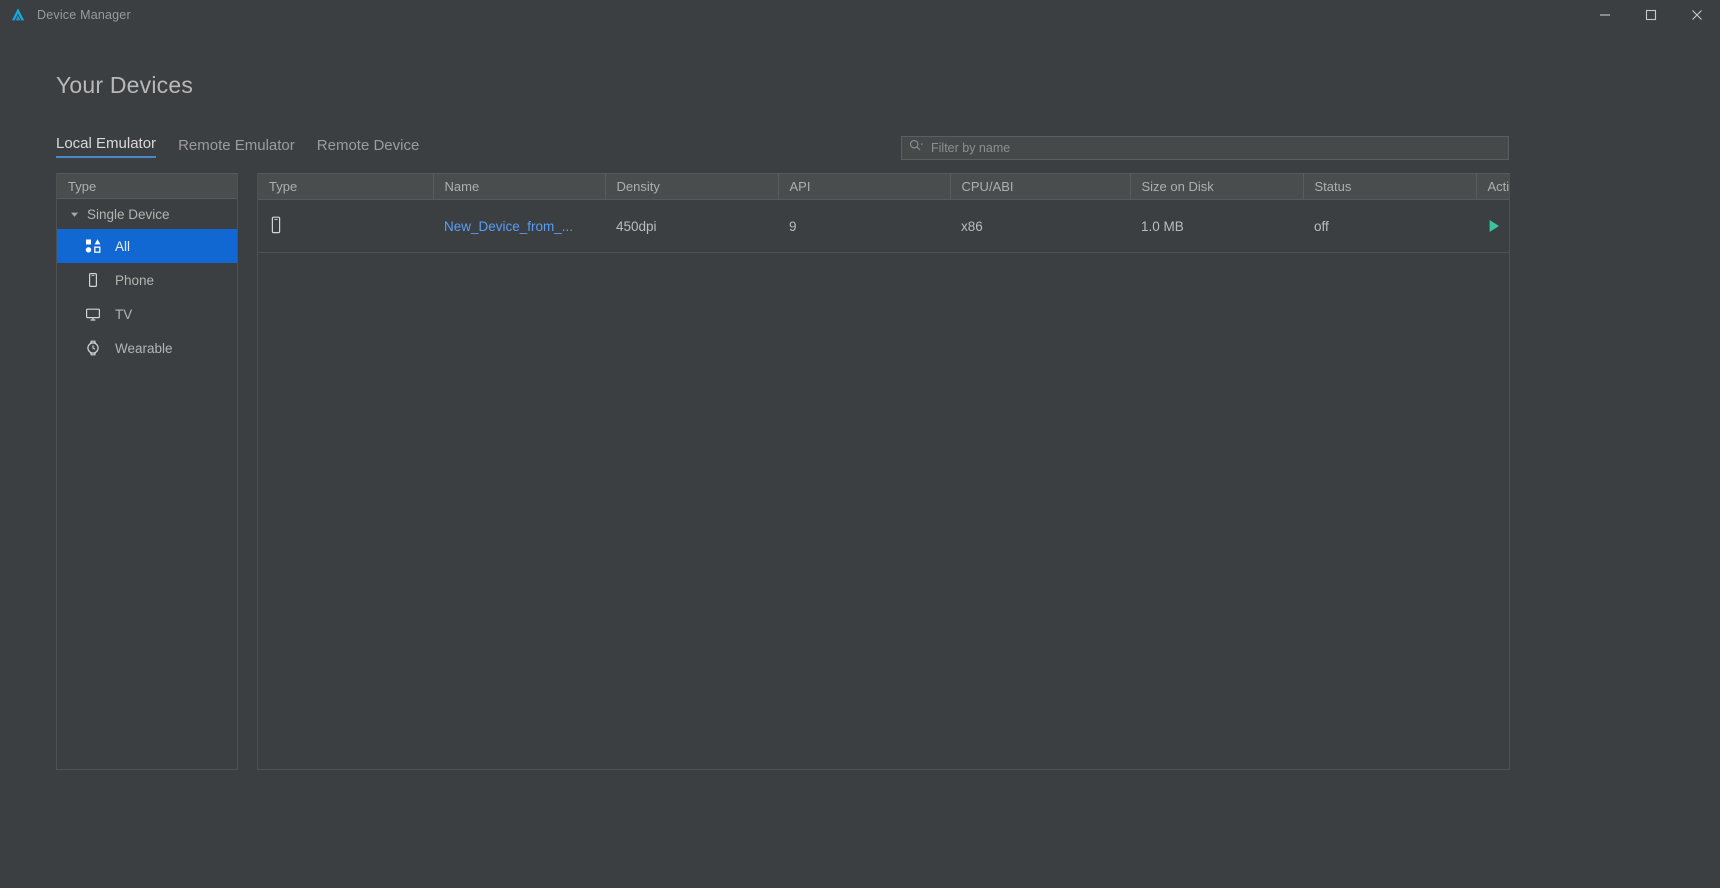 The height and width of the screenshot is (888, 1720). I want to click on android-studio-logo-icon, so click(18, 15).